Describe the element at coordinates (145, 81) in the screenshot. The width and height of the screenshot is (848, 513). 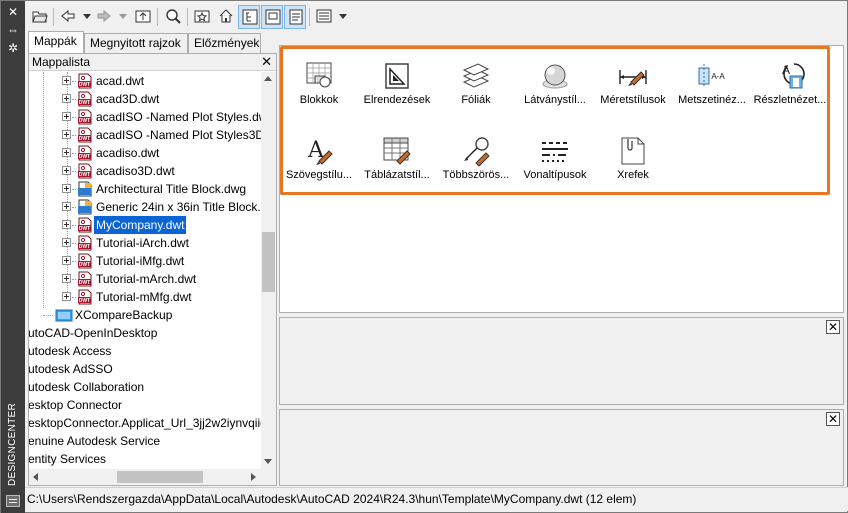
I see `template-file-item: DWT acad.dwt` at that location.